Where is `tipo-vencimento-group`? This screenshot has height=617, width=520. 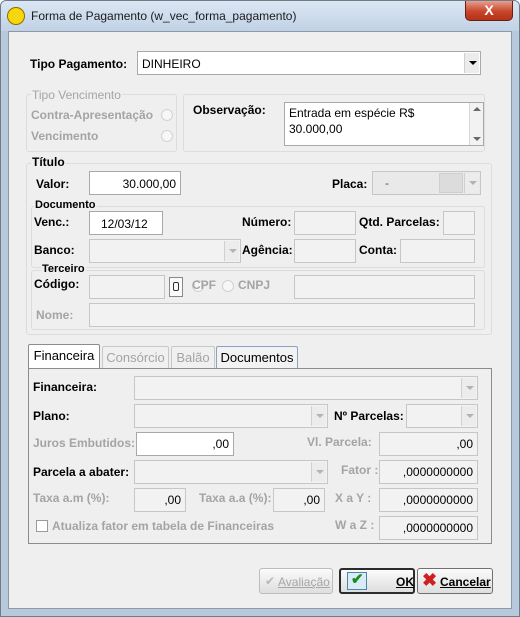 tipo-vencimento-group is located at coordinates (101, 123).